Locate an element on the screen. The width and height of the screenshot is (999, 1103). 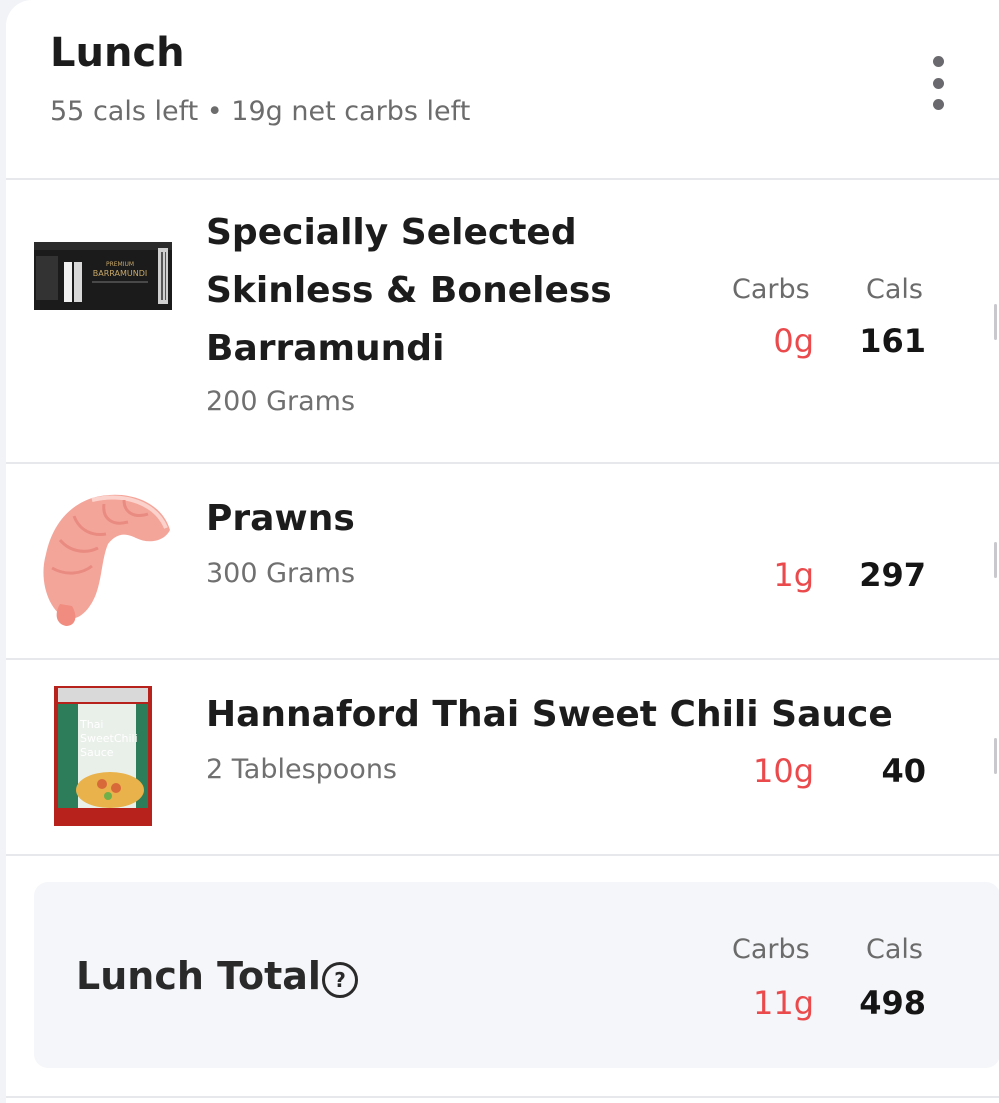
food-amount: 2 Tablespoons is located at coordinates (302, 769).